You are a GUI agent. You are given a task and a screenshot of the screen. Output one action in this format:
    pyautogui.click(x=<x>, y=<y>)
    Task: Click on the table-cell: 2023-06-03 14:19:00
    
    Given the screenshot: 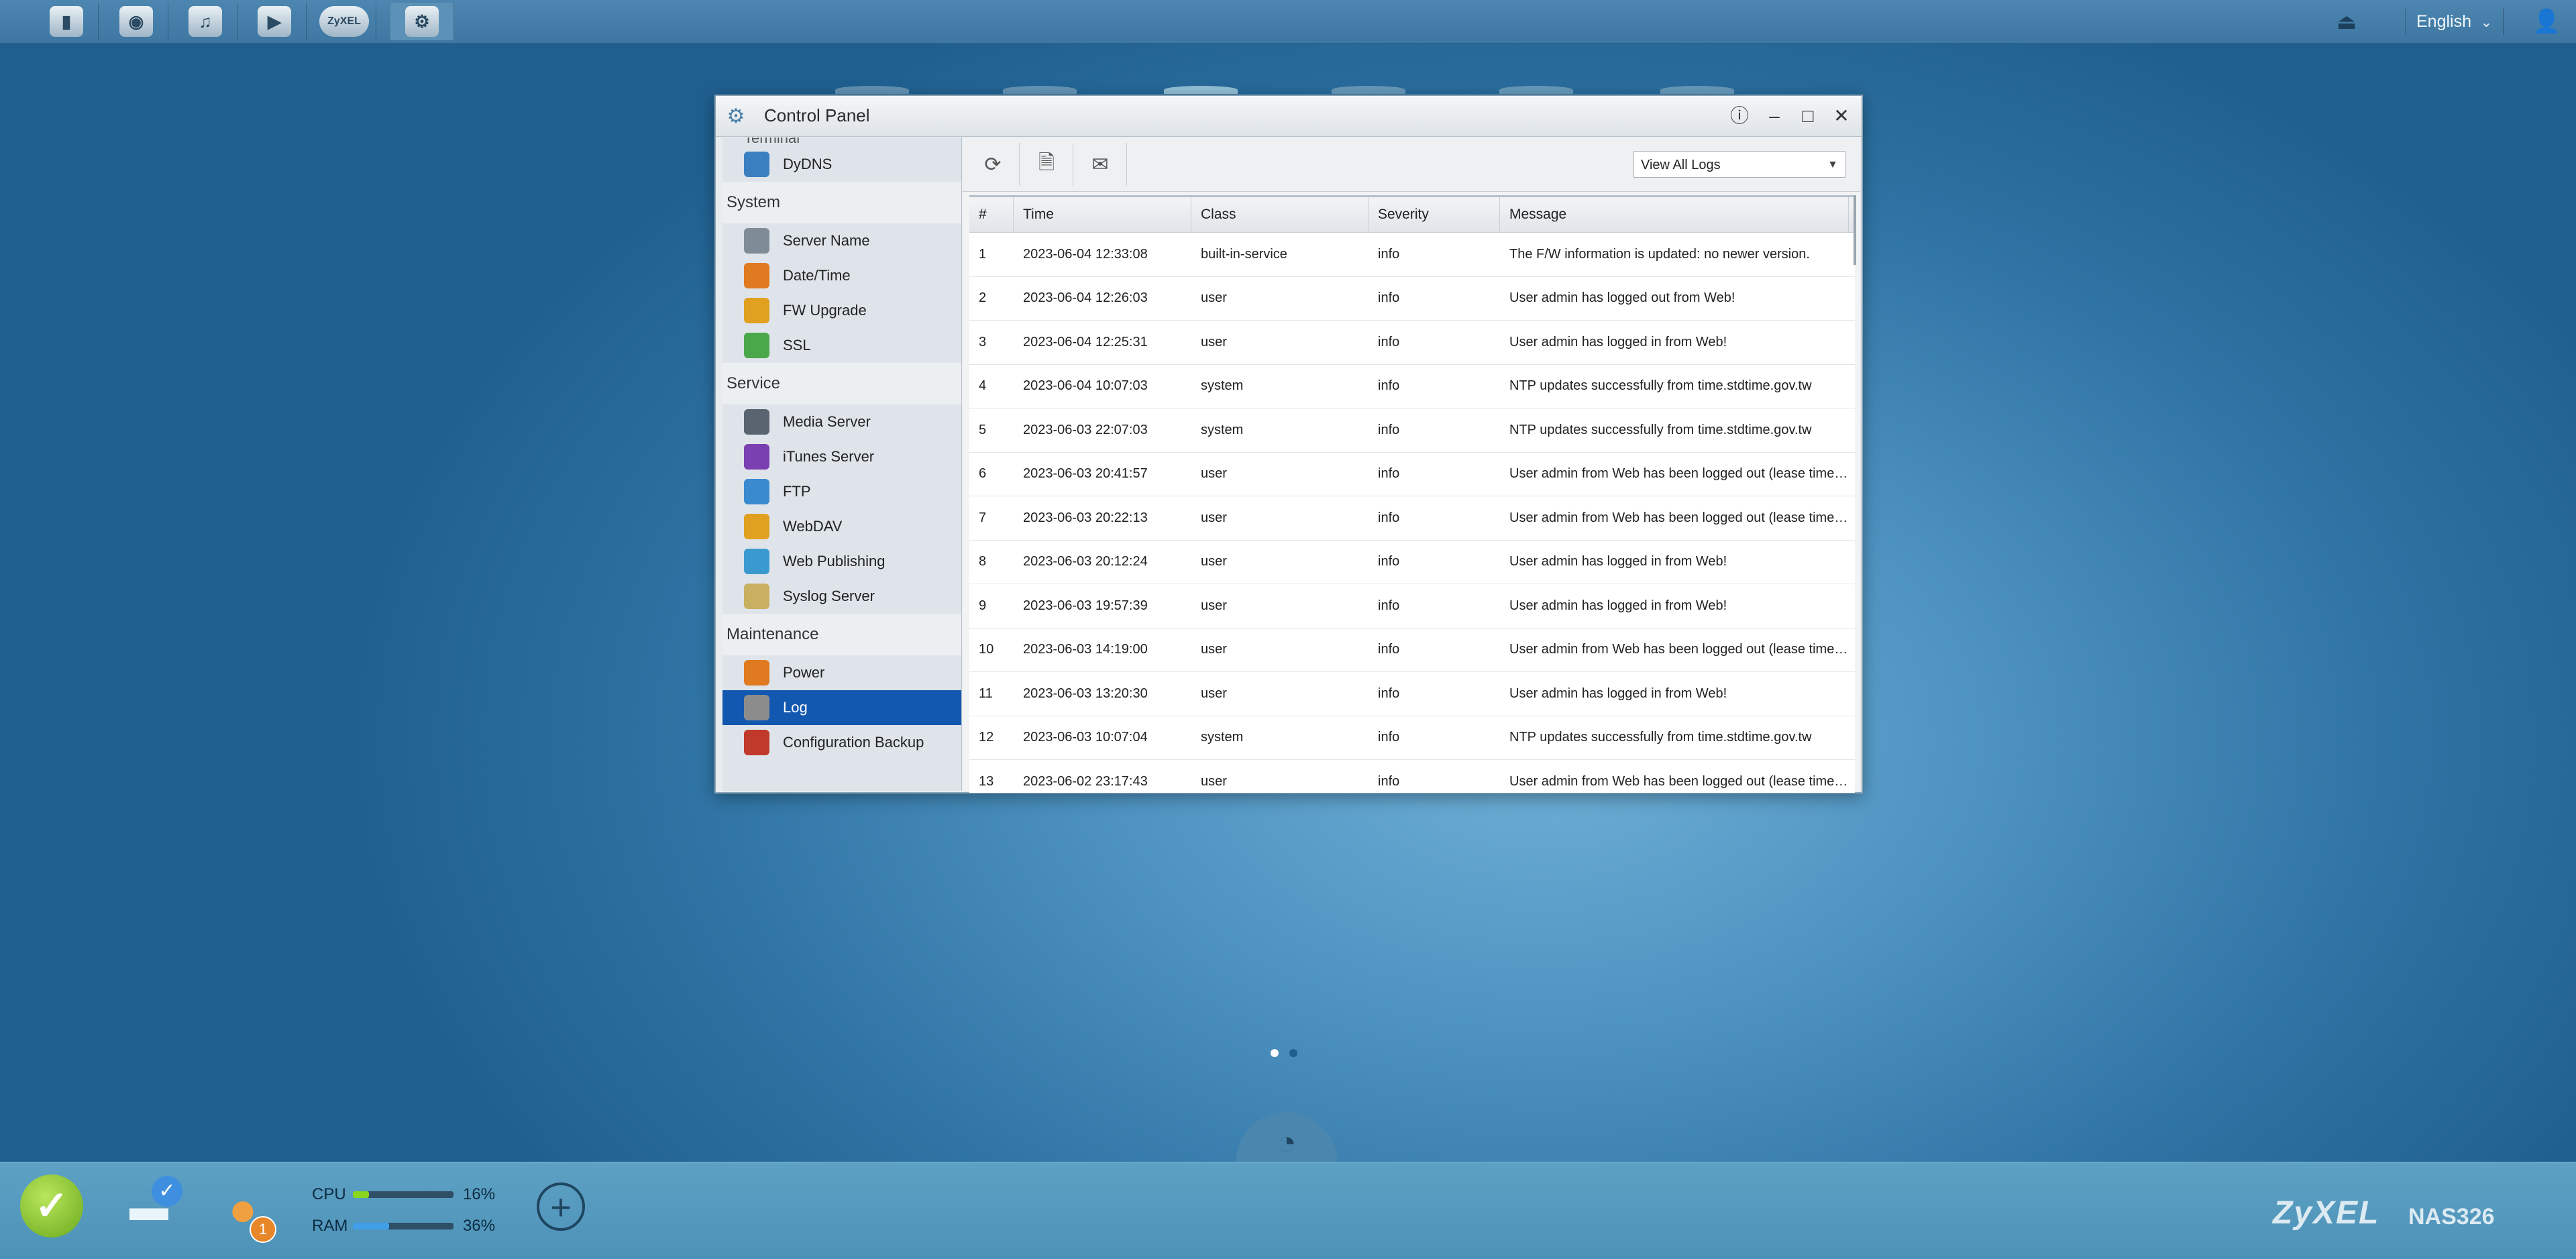 What is the action you would take?
    pyautogui.click(x=1085, y=649)
    